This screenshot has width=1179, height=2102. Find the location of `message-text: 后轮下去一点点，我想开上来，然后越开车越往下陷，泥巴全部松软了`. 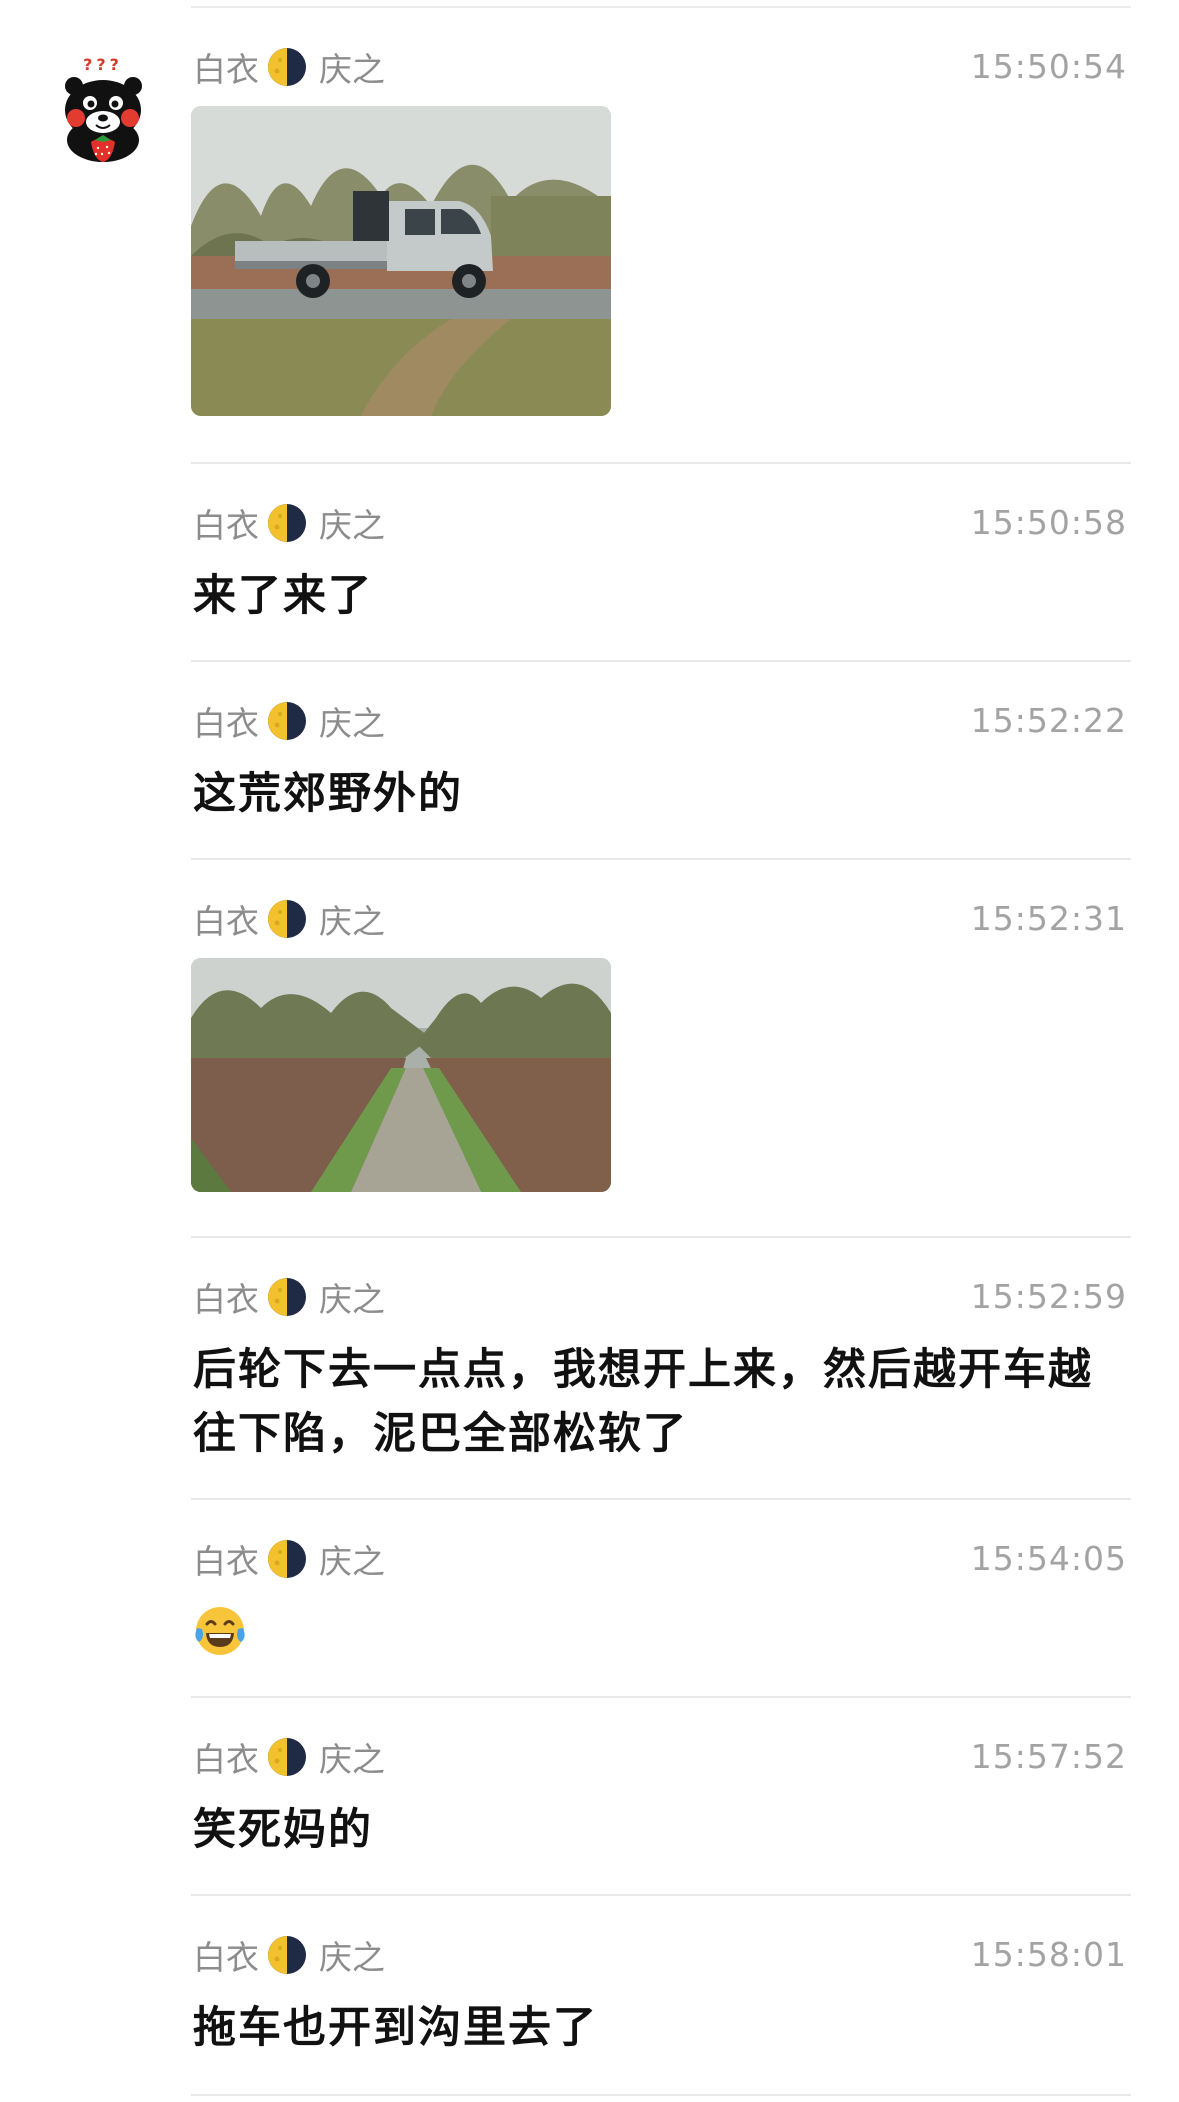

message-text: 后轮下去一点点，我想开上来，然后越开车越往下陷，泥巴全部松软了 is located at coordinates (643, 1402).